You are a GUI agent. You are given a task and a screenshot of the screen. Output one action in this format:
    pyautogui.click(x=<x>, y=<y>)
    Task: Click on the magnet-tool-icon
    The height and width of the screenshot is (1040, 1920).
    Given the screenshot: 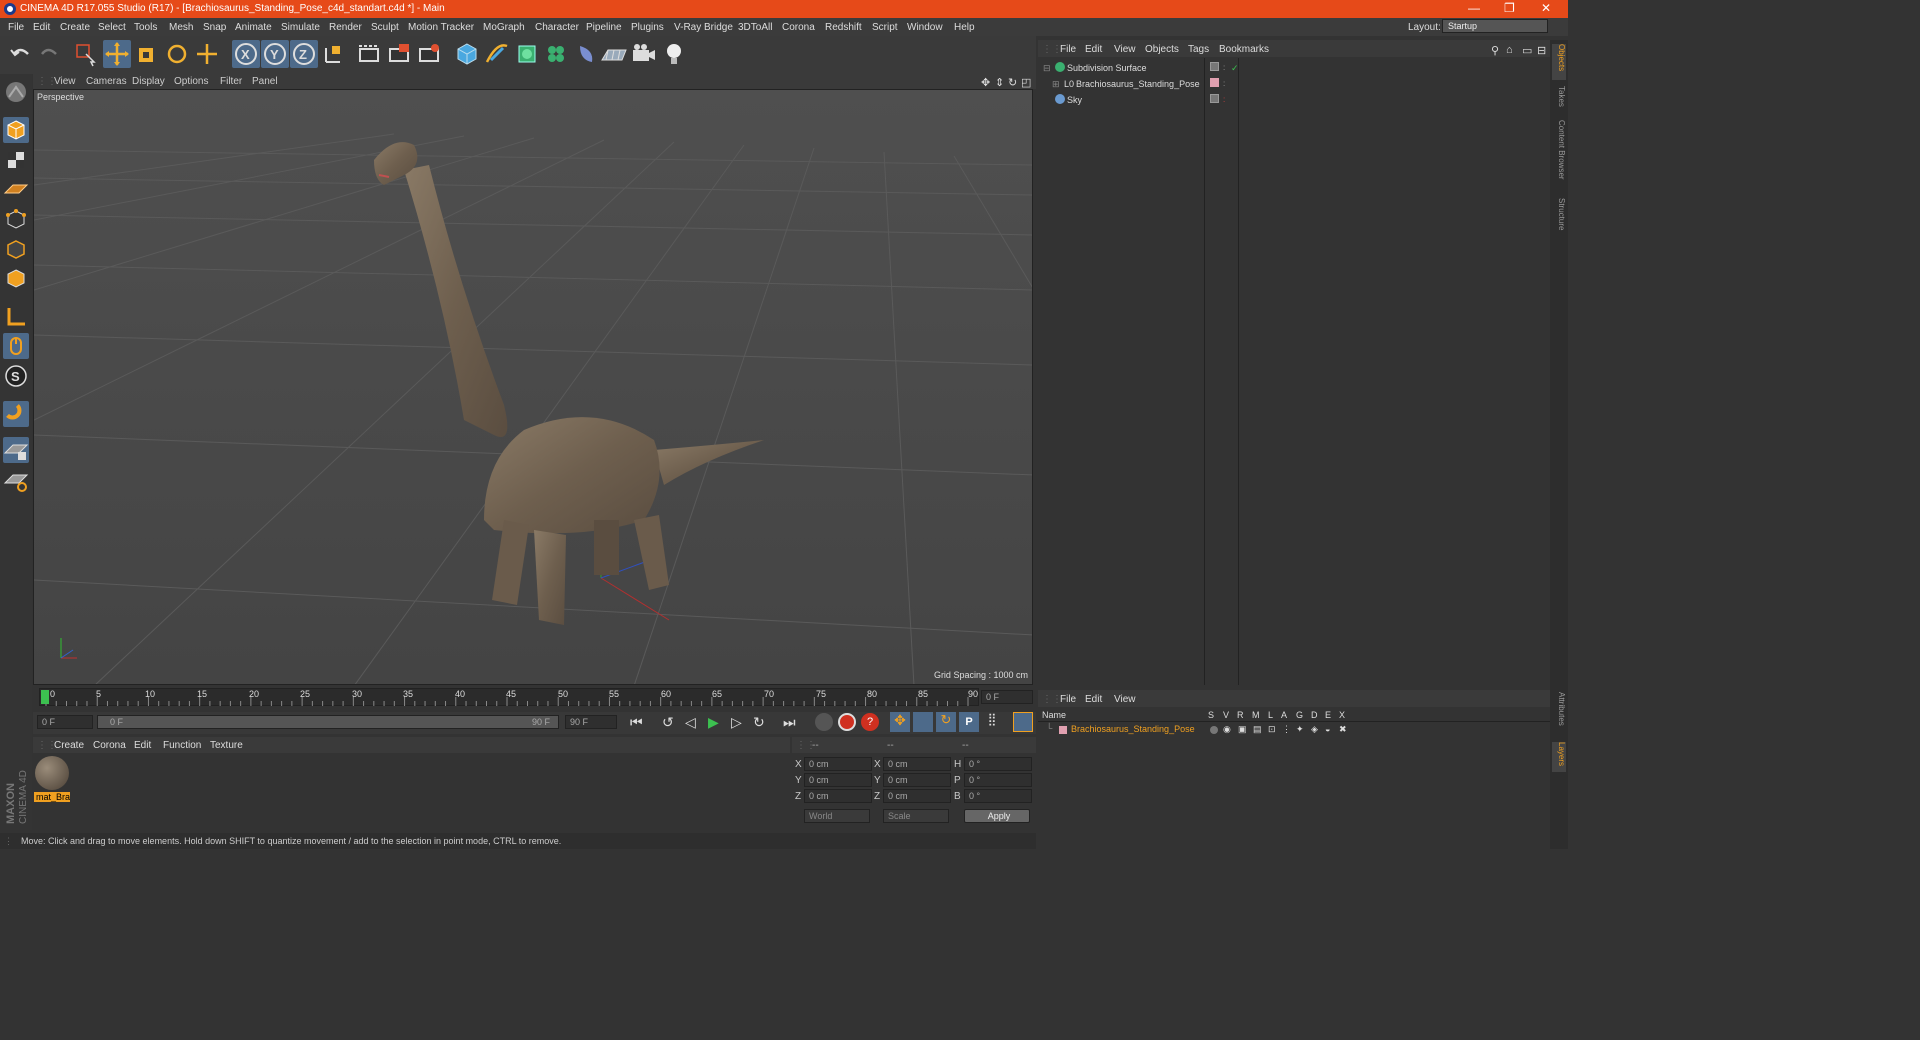 What is the action you would take?
    pyautogui.click(x=16, y=414)
    